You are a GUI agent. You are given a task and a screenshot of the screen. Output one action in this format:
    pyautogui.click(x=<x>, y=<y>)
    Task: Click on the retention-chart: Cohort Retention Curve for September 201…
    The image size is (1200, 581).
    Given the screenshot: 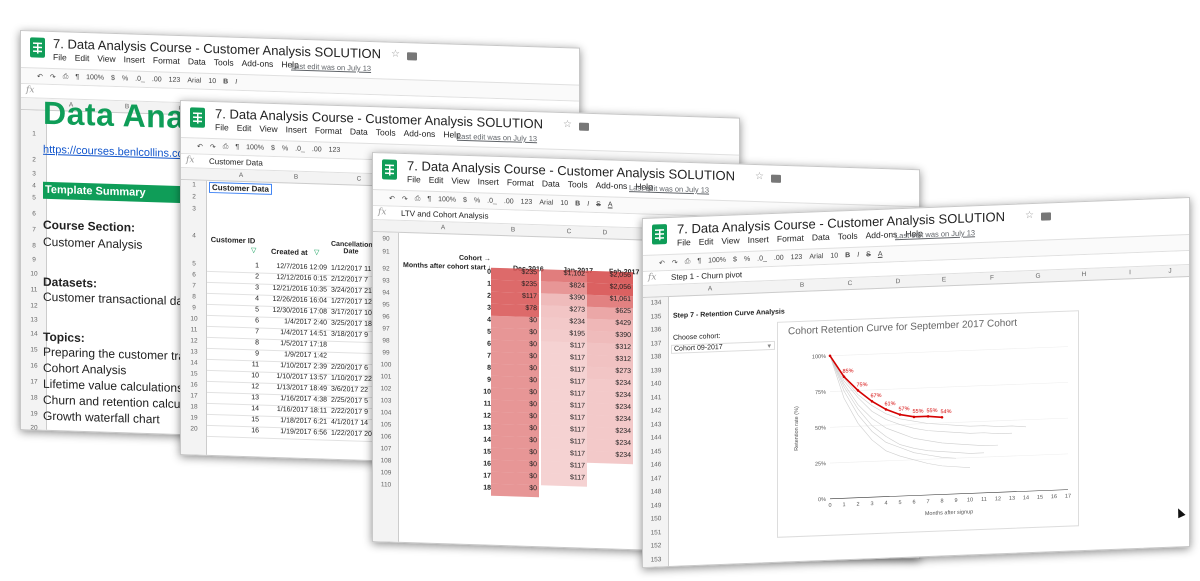 What is the action you would take?
    pyautogui.click(x=928, y=424)
    